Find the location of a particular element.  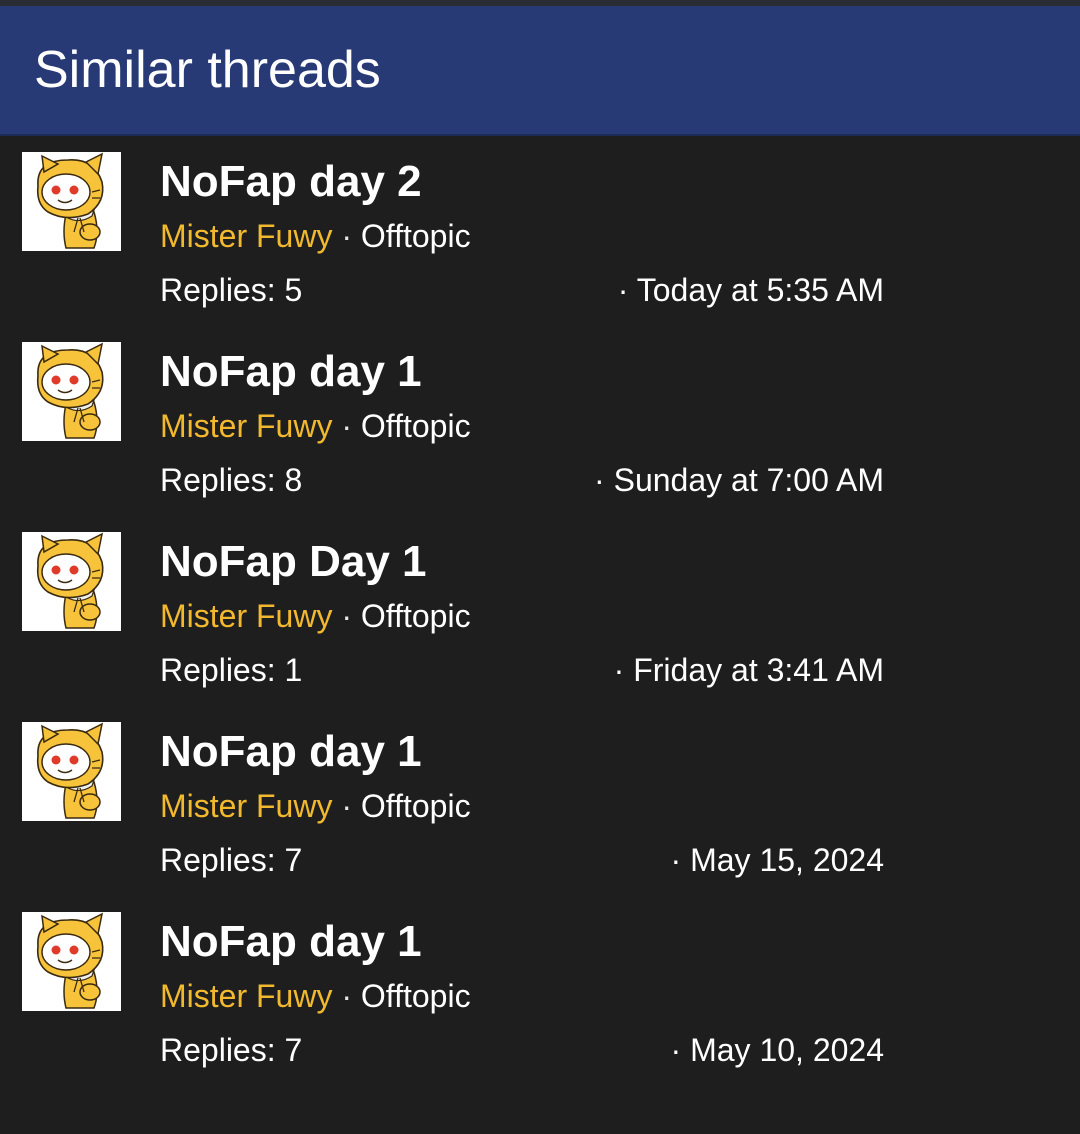

thread-date-link: · May 15, 2024 is located at coordinates (777, 860).